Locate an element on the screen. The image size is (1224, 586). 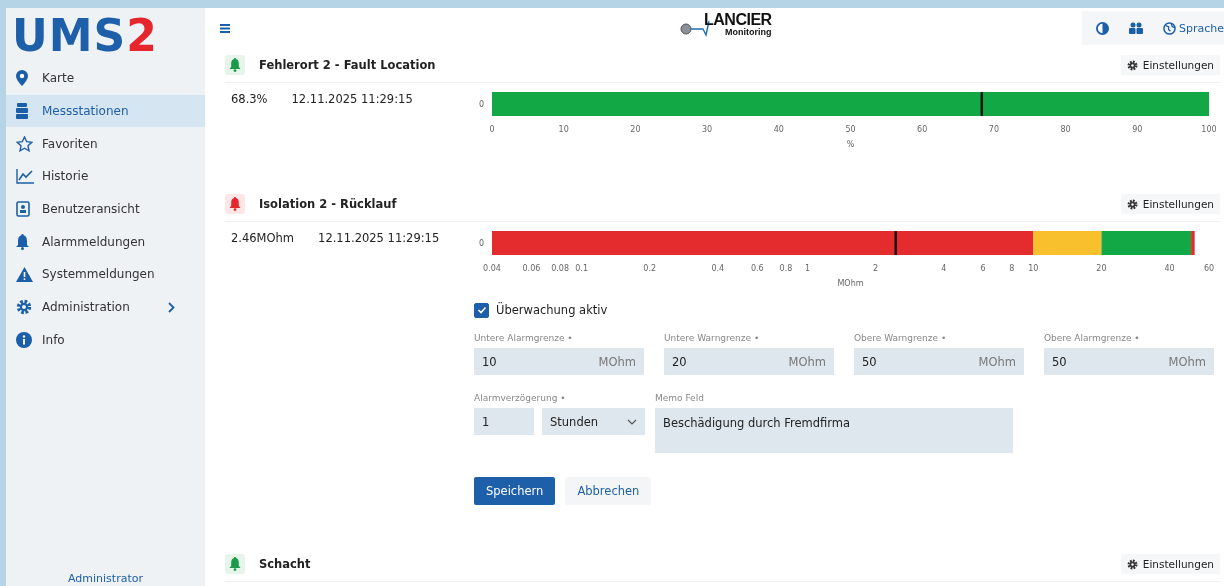
nav-item: Alarmmeldungen is located at coordinates (105, 242).